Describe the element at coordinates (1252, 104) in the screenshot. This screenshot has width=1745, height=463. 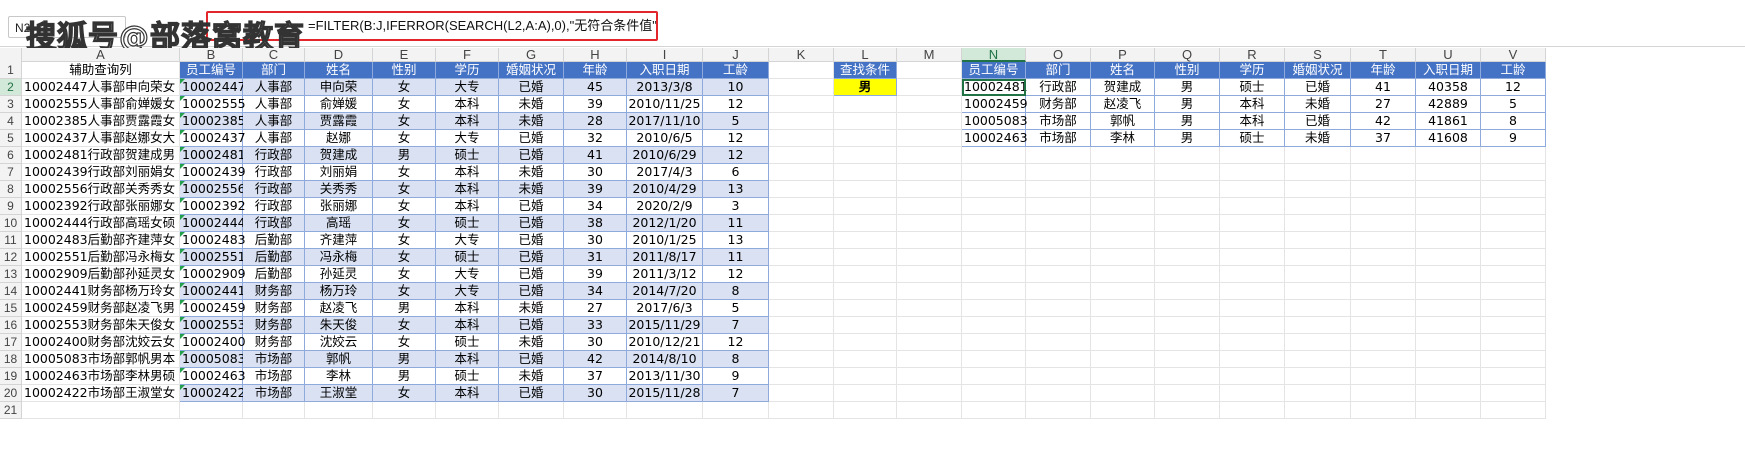
I see `result-table-cell: 本科` at that location.